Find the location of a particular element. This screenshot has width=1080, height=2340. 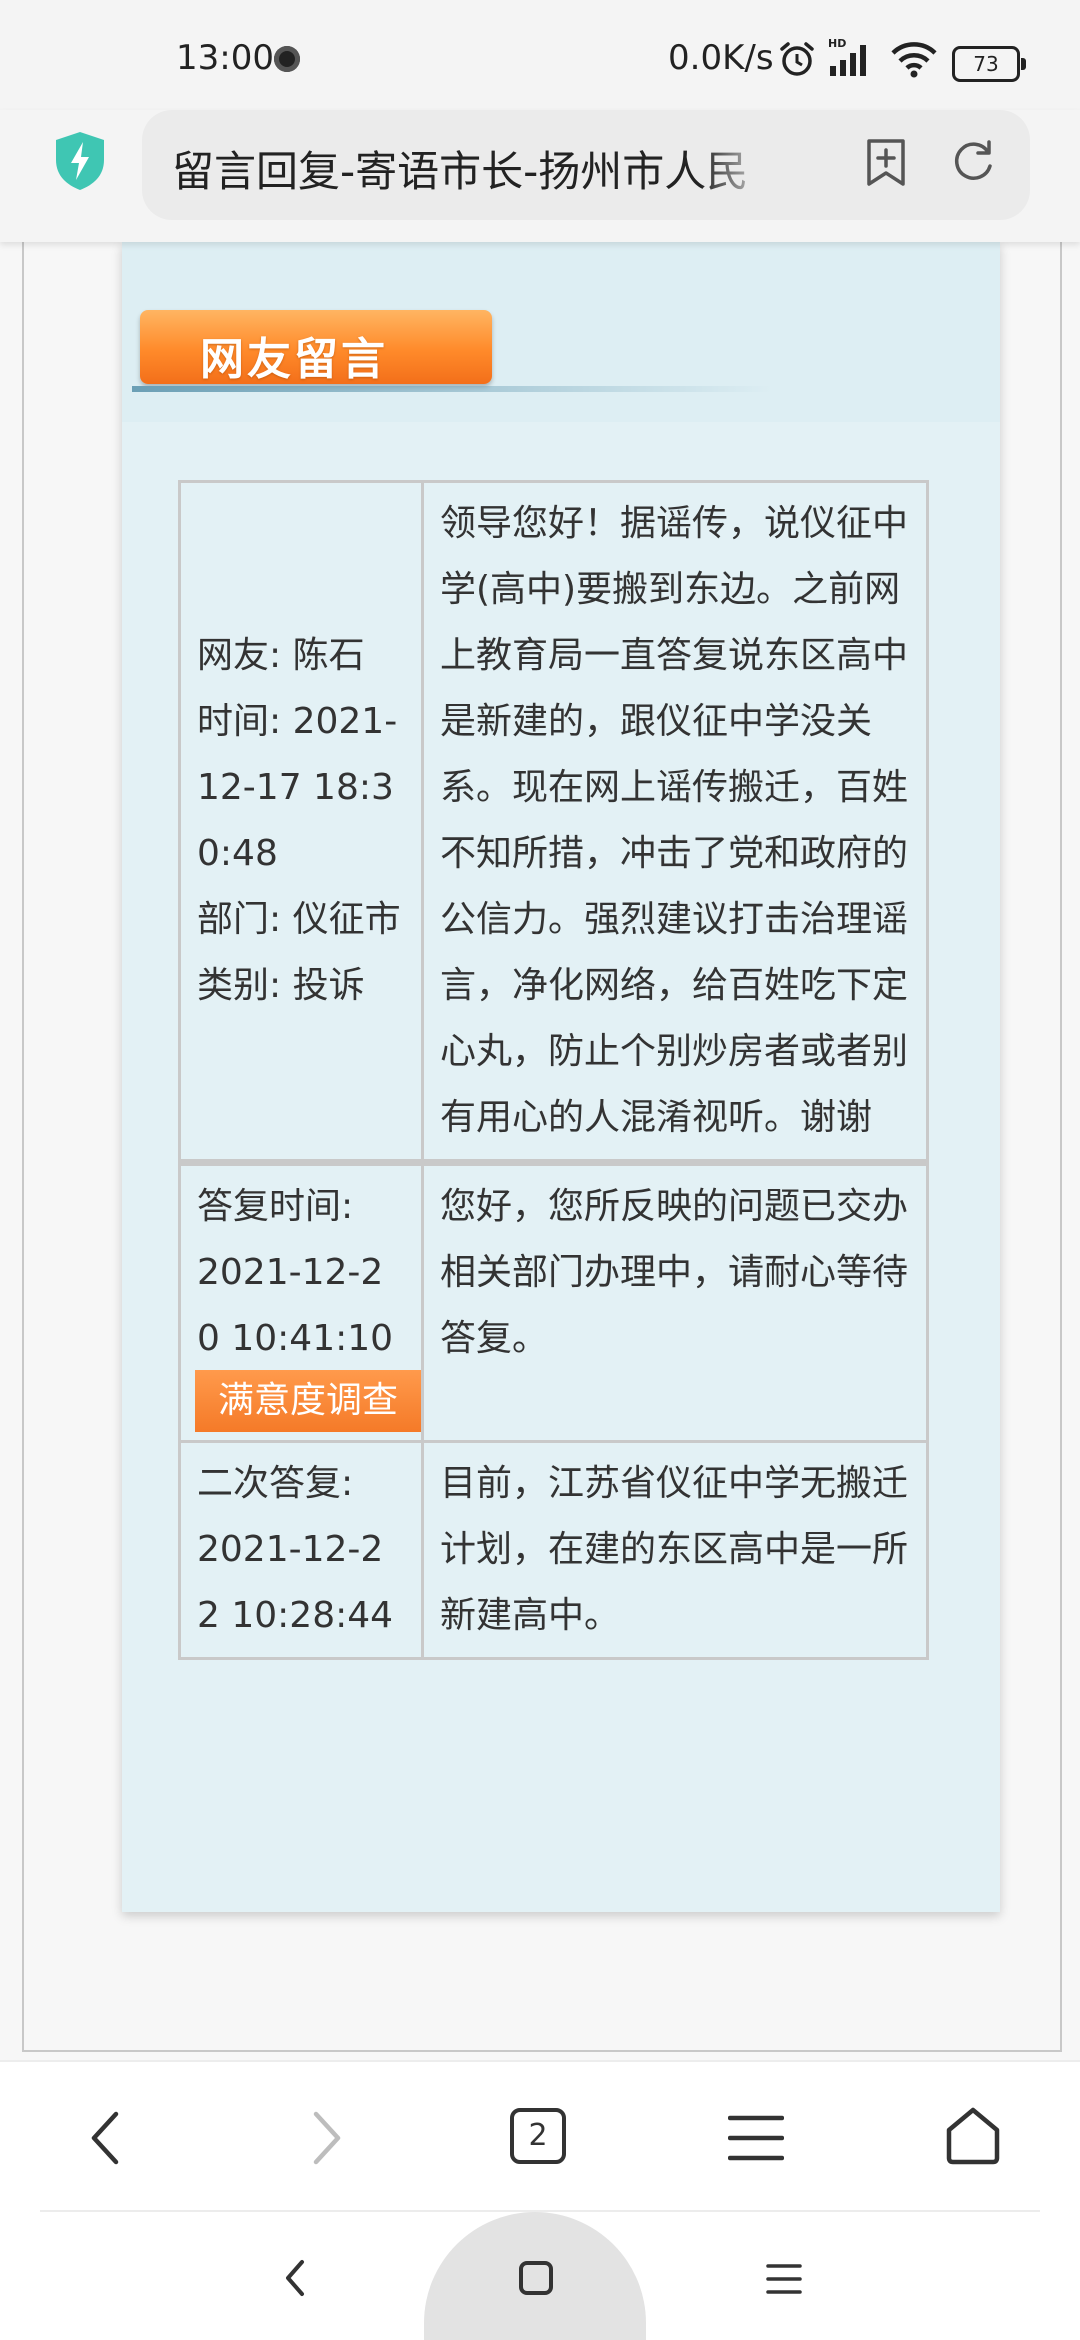

svg-text: HD is located at coordinates (837, 43).